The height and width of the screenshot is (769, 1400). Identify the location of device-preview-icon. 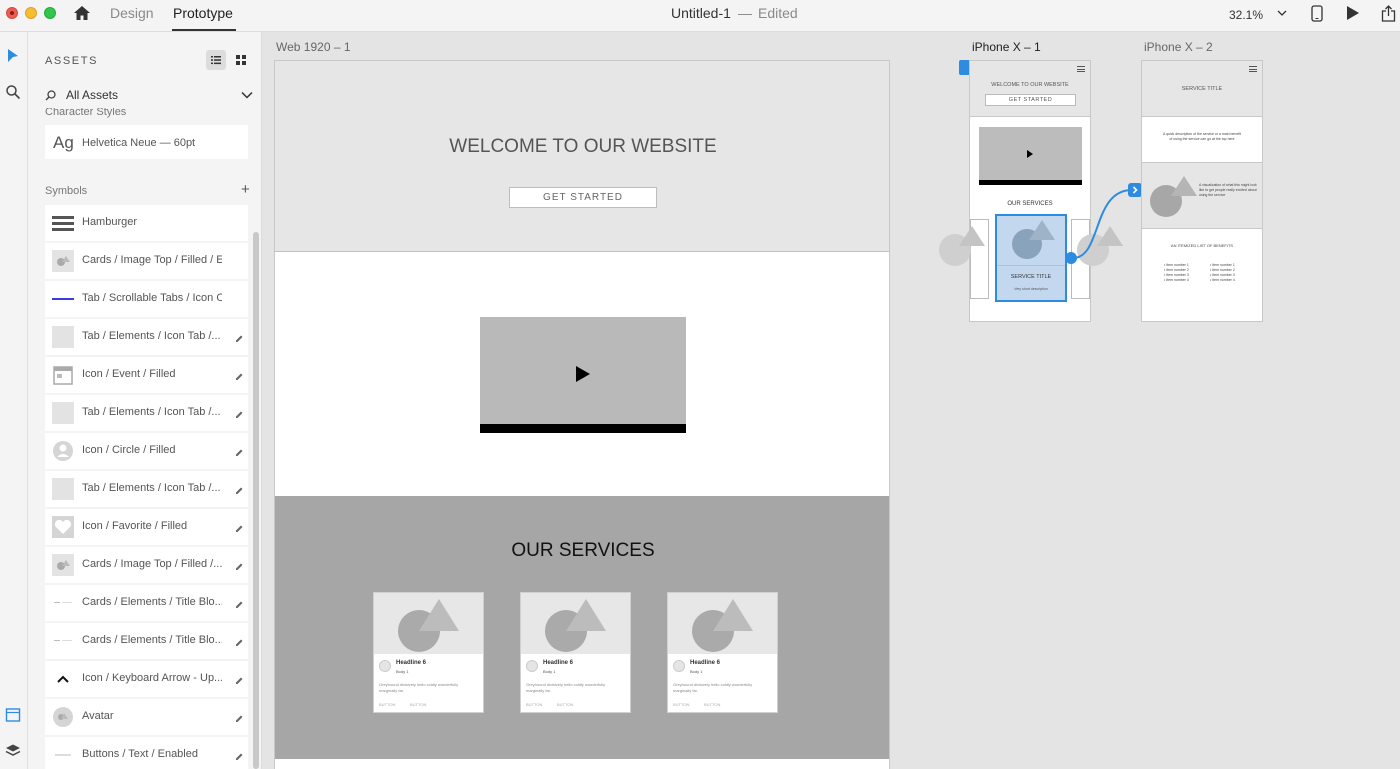
(1317, 13).